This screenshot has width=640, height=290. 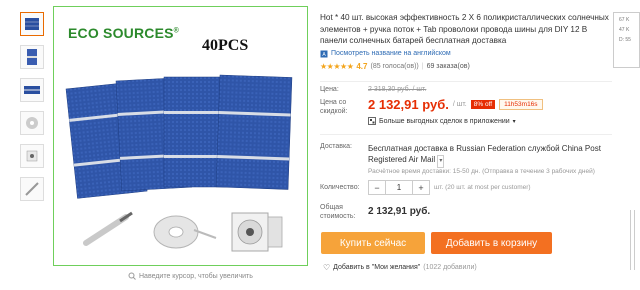 I want to click on heart-icon: ♡, so click(x=327, y=267).